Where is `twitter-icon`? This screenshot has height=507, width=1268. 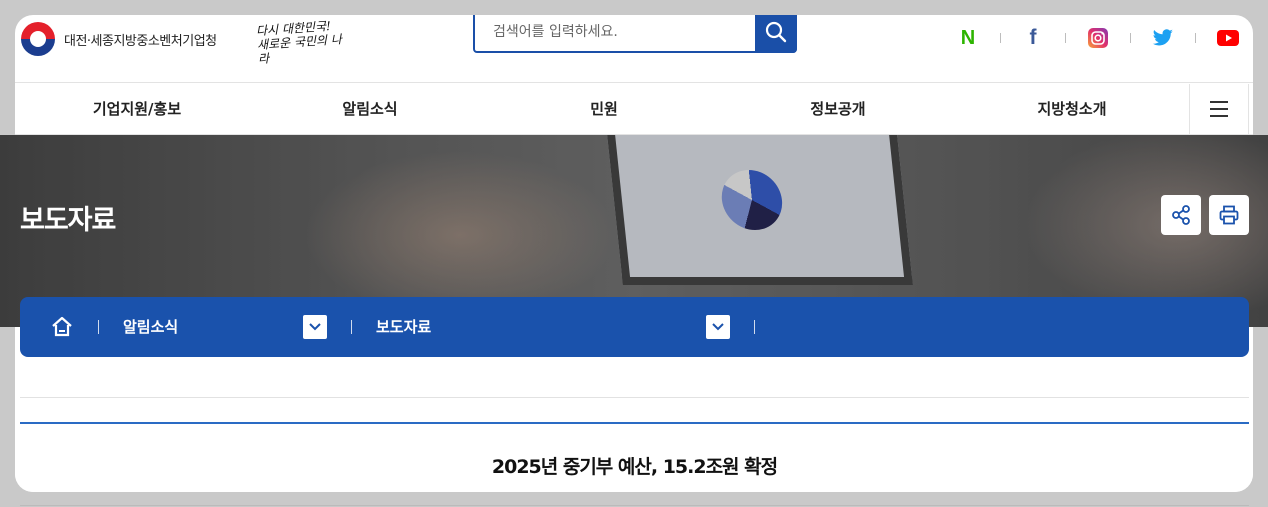 twitter-icon is located at coordinates (1162, 37).